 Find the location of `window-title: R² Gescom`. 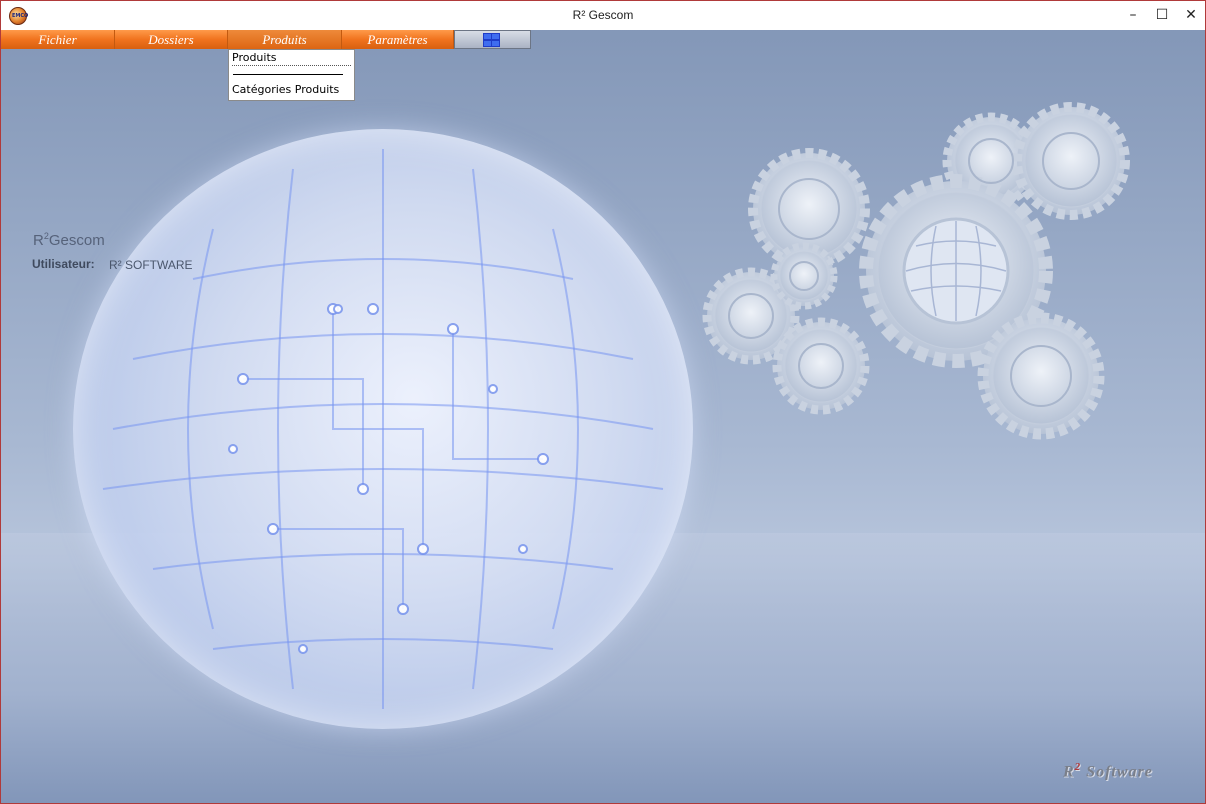

window-title: R² Gescom is located at coordinates (603, 15).